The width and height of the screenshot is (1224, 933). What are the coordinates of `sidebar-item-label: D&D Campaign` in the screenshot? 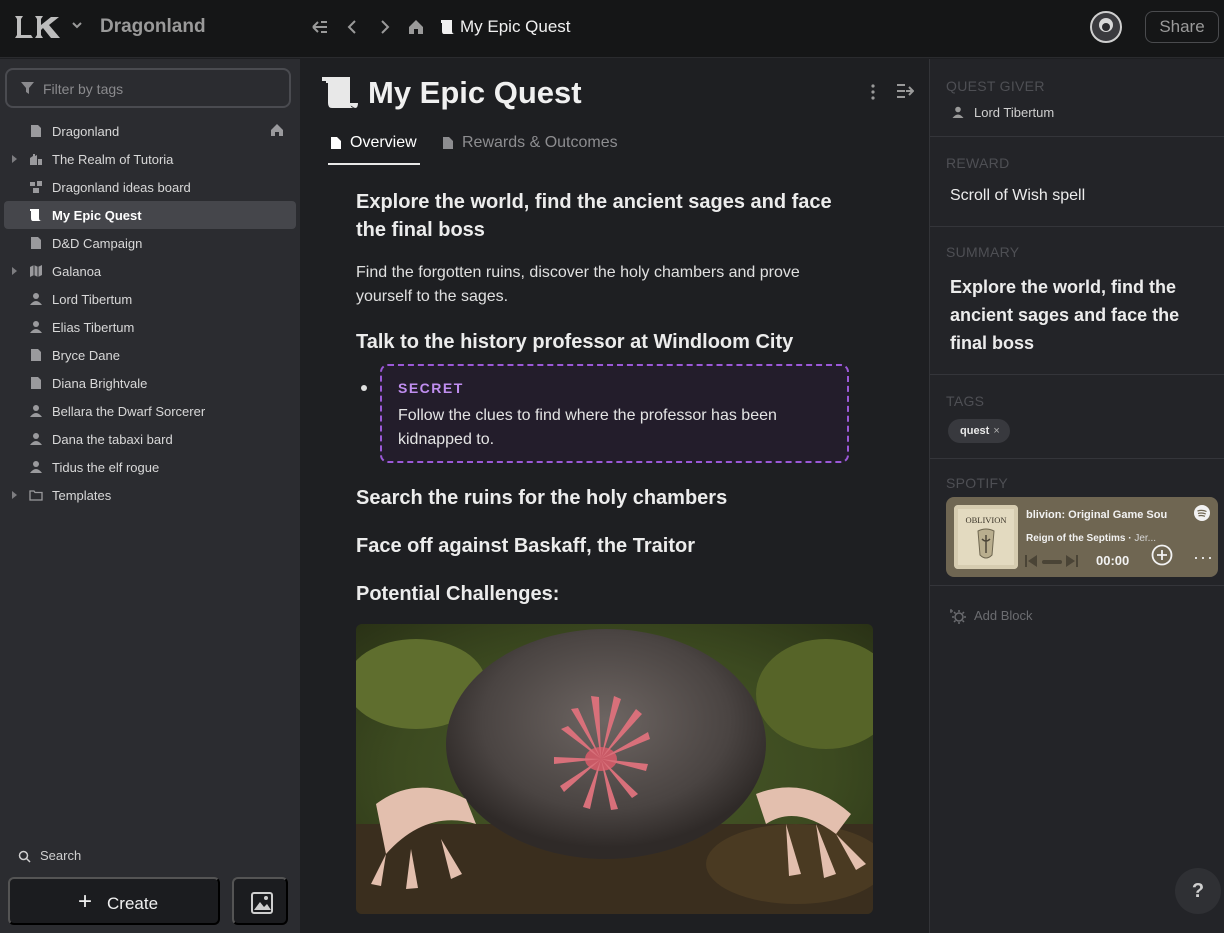 It's located at (97, 243).